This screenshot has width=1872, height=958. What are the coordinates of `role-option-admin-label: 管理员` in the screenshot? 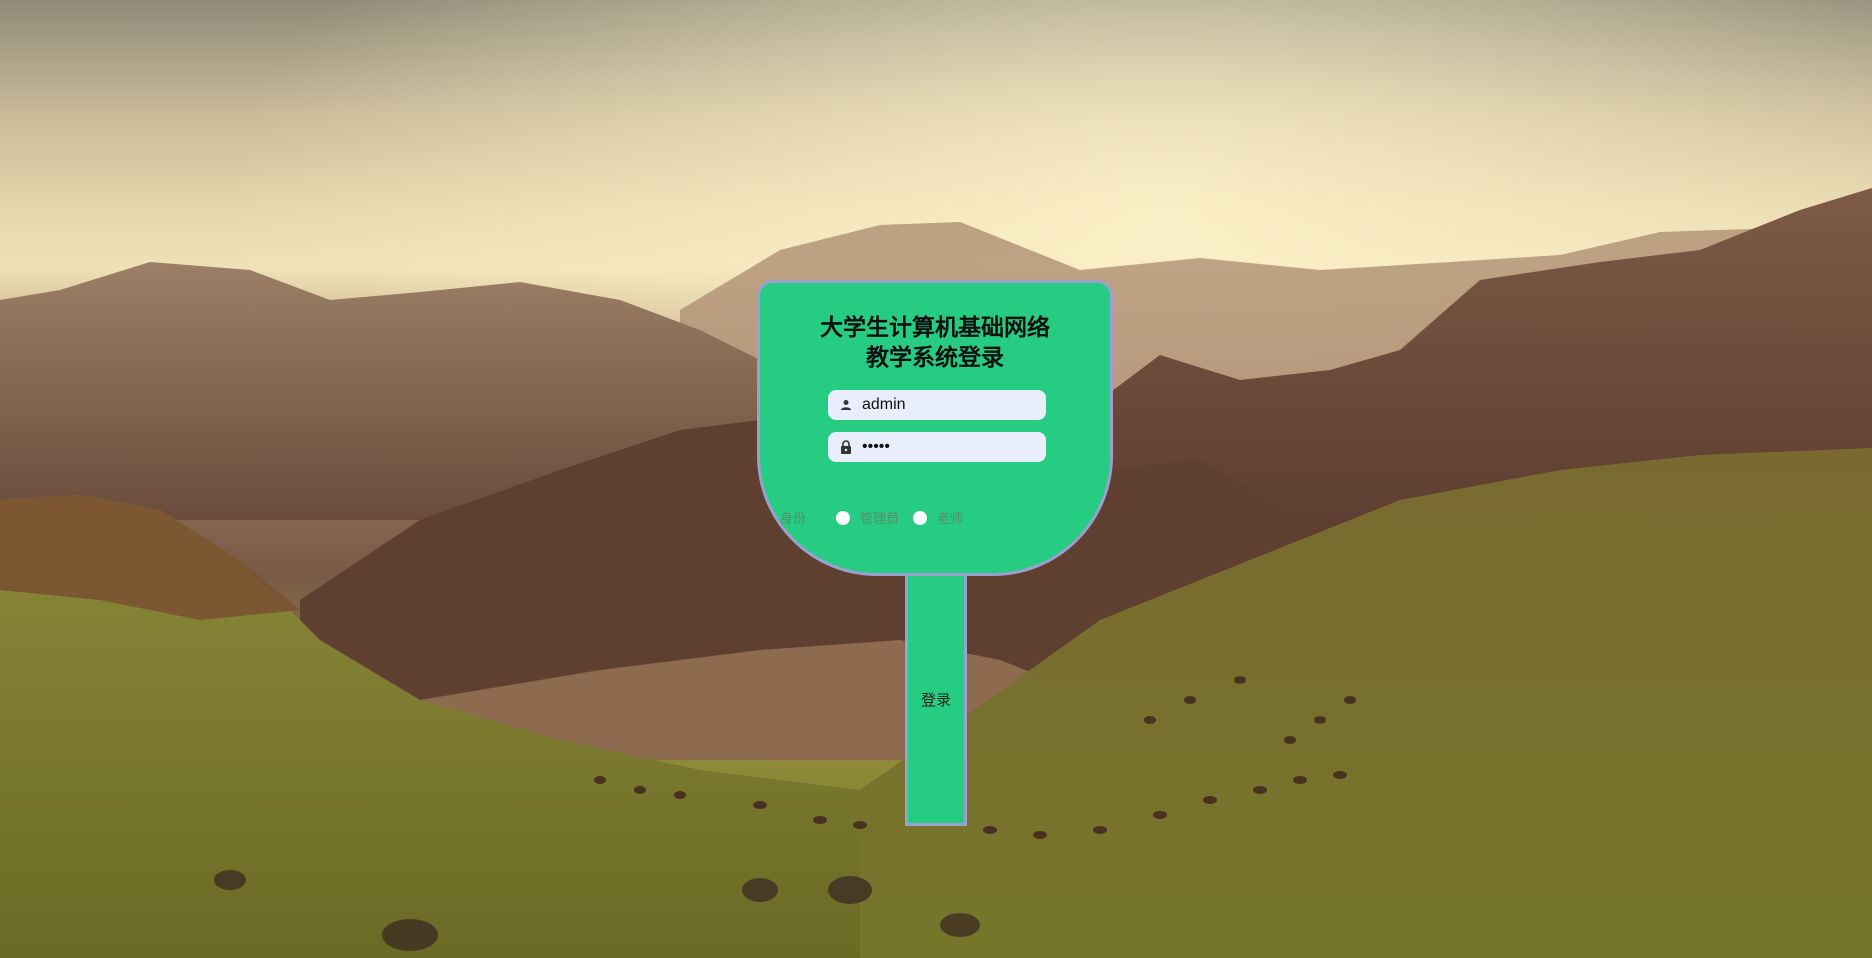 It's located at (880, 519).